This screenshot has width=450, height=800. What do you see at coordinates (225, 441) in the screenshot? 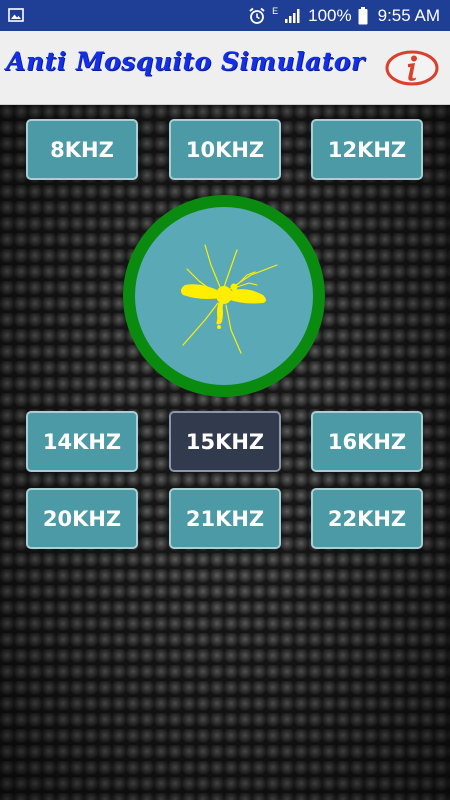
I see `freq-button-15khz: 15KHZ` at bounding box center [225, 441].